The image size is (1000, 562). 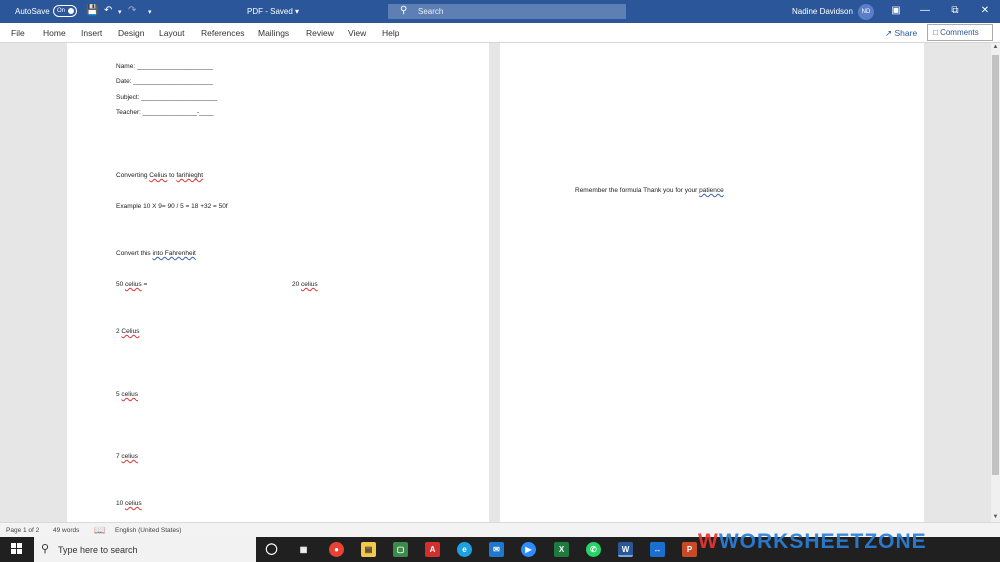 I want to click on edge-icon: e, so click(x=464, y=549).